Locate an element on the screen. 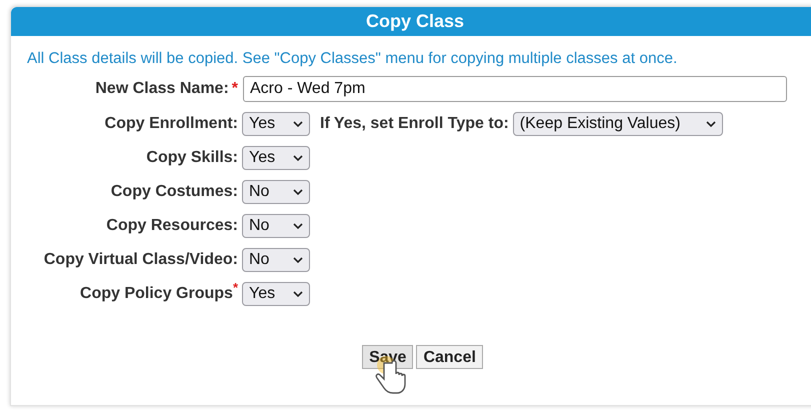 Image resolution: width=811 pixels, height=412 pixels. option-label: Copy Skills: is located at coordinates (192, 158).